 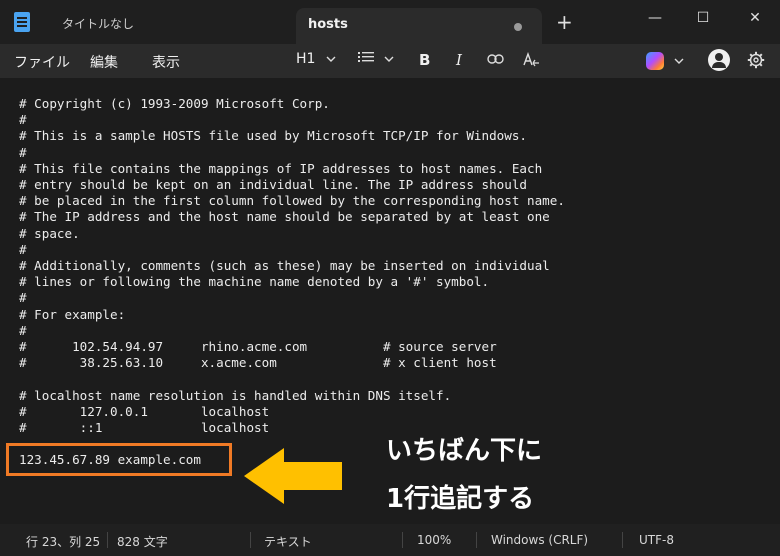 What do you see at coordinates (518, 27) in the screenshot?
I see `unsaved-dot-icon` at bounding box center [518, 27].